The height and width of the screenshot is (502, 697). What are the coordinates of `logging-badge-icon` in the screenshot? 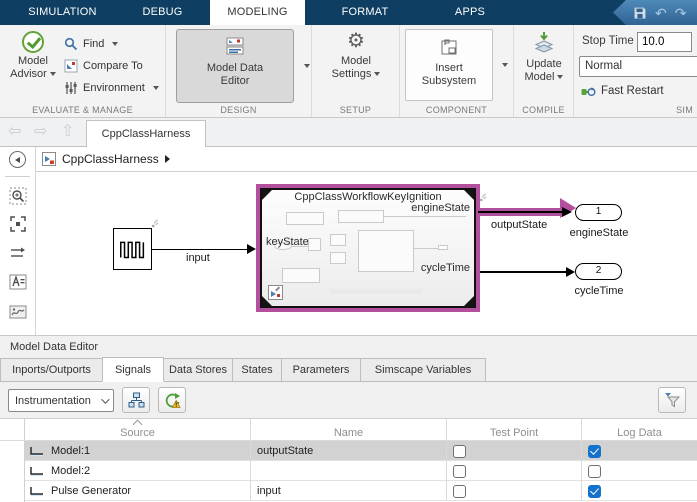 It's located at (483, 197).